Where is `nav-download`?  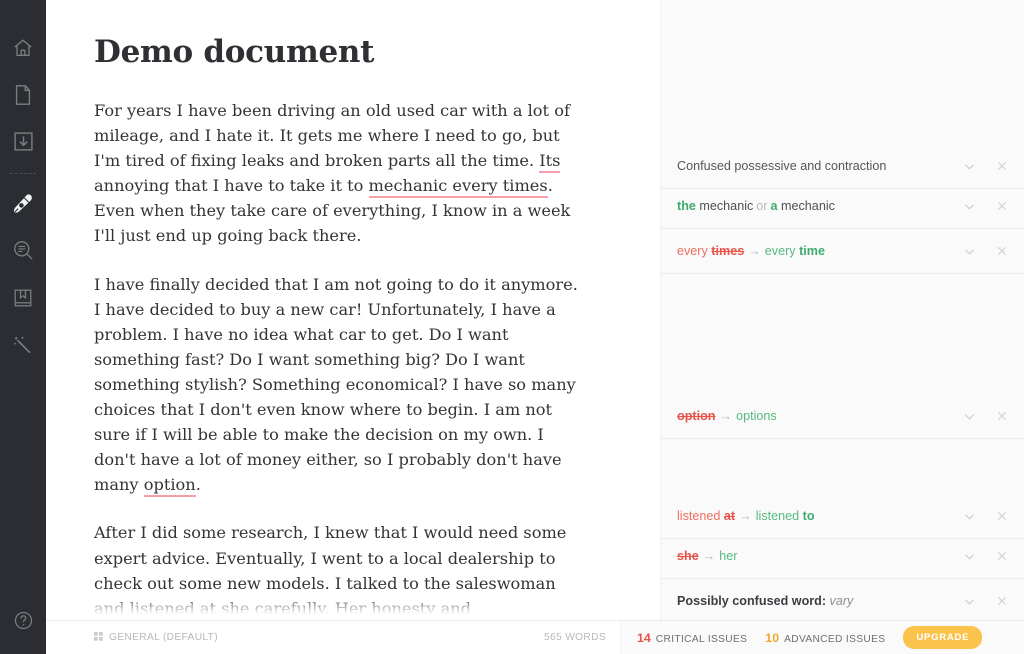
nav-download is located at coordinates (23, 141).